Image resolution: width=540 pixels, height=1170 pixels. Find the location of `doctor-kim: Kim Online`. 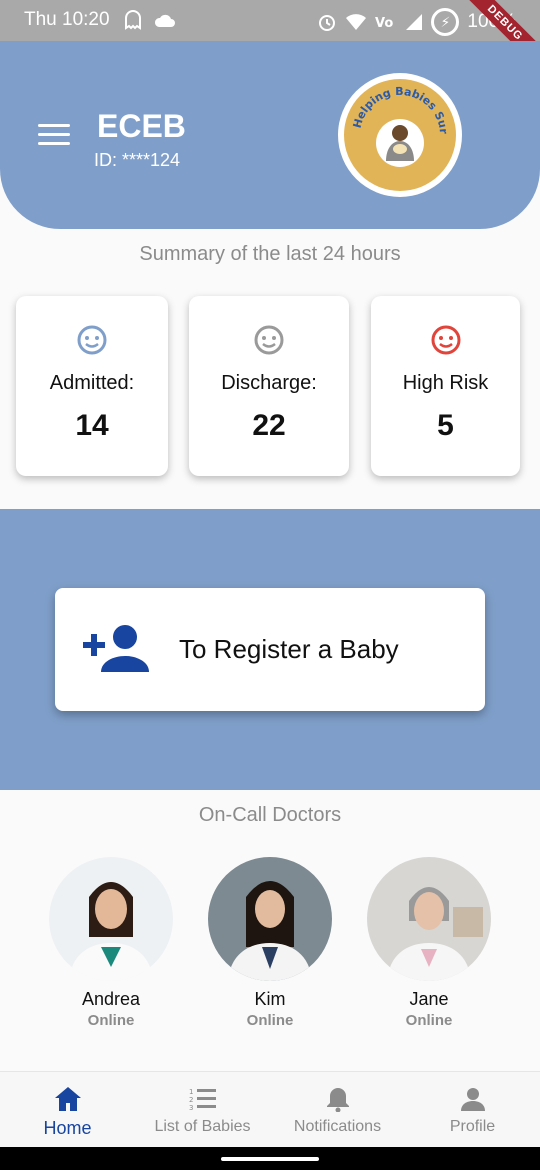

doctor-kim: Kim Online is located at coordinates (270, 943).